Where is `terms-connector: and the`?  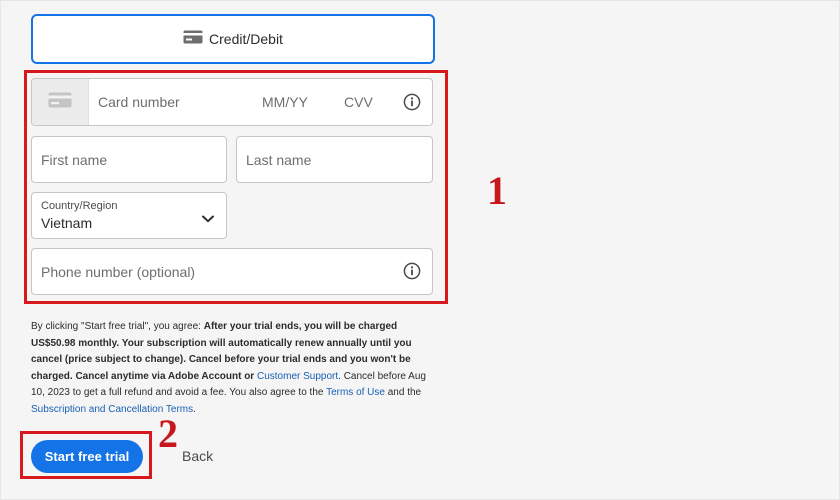
terms-connector: and the is located at coordinates (403, 393).